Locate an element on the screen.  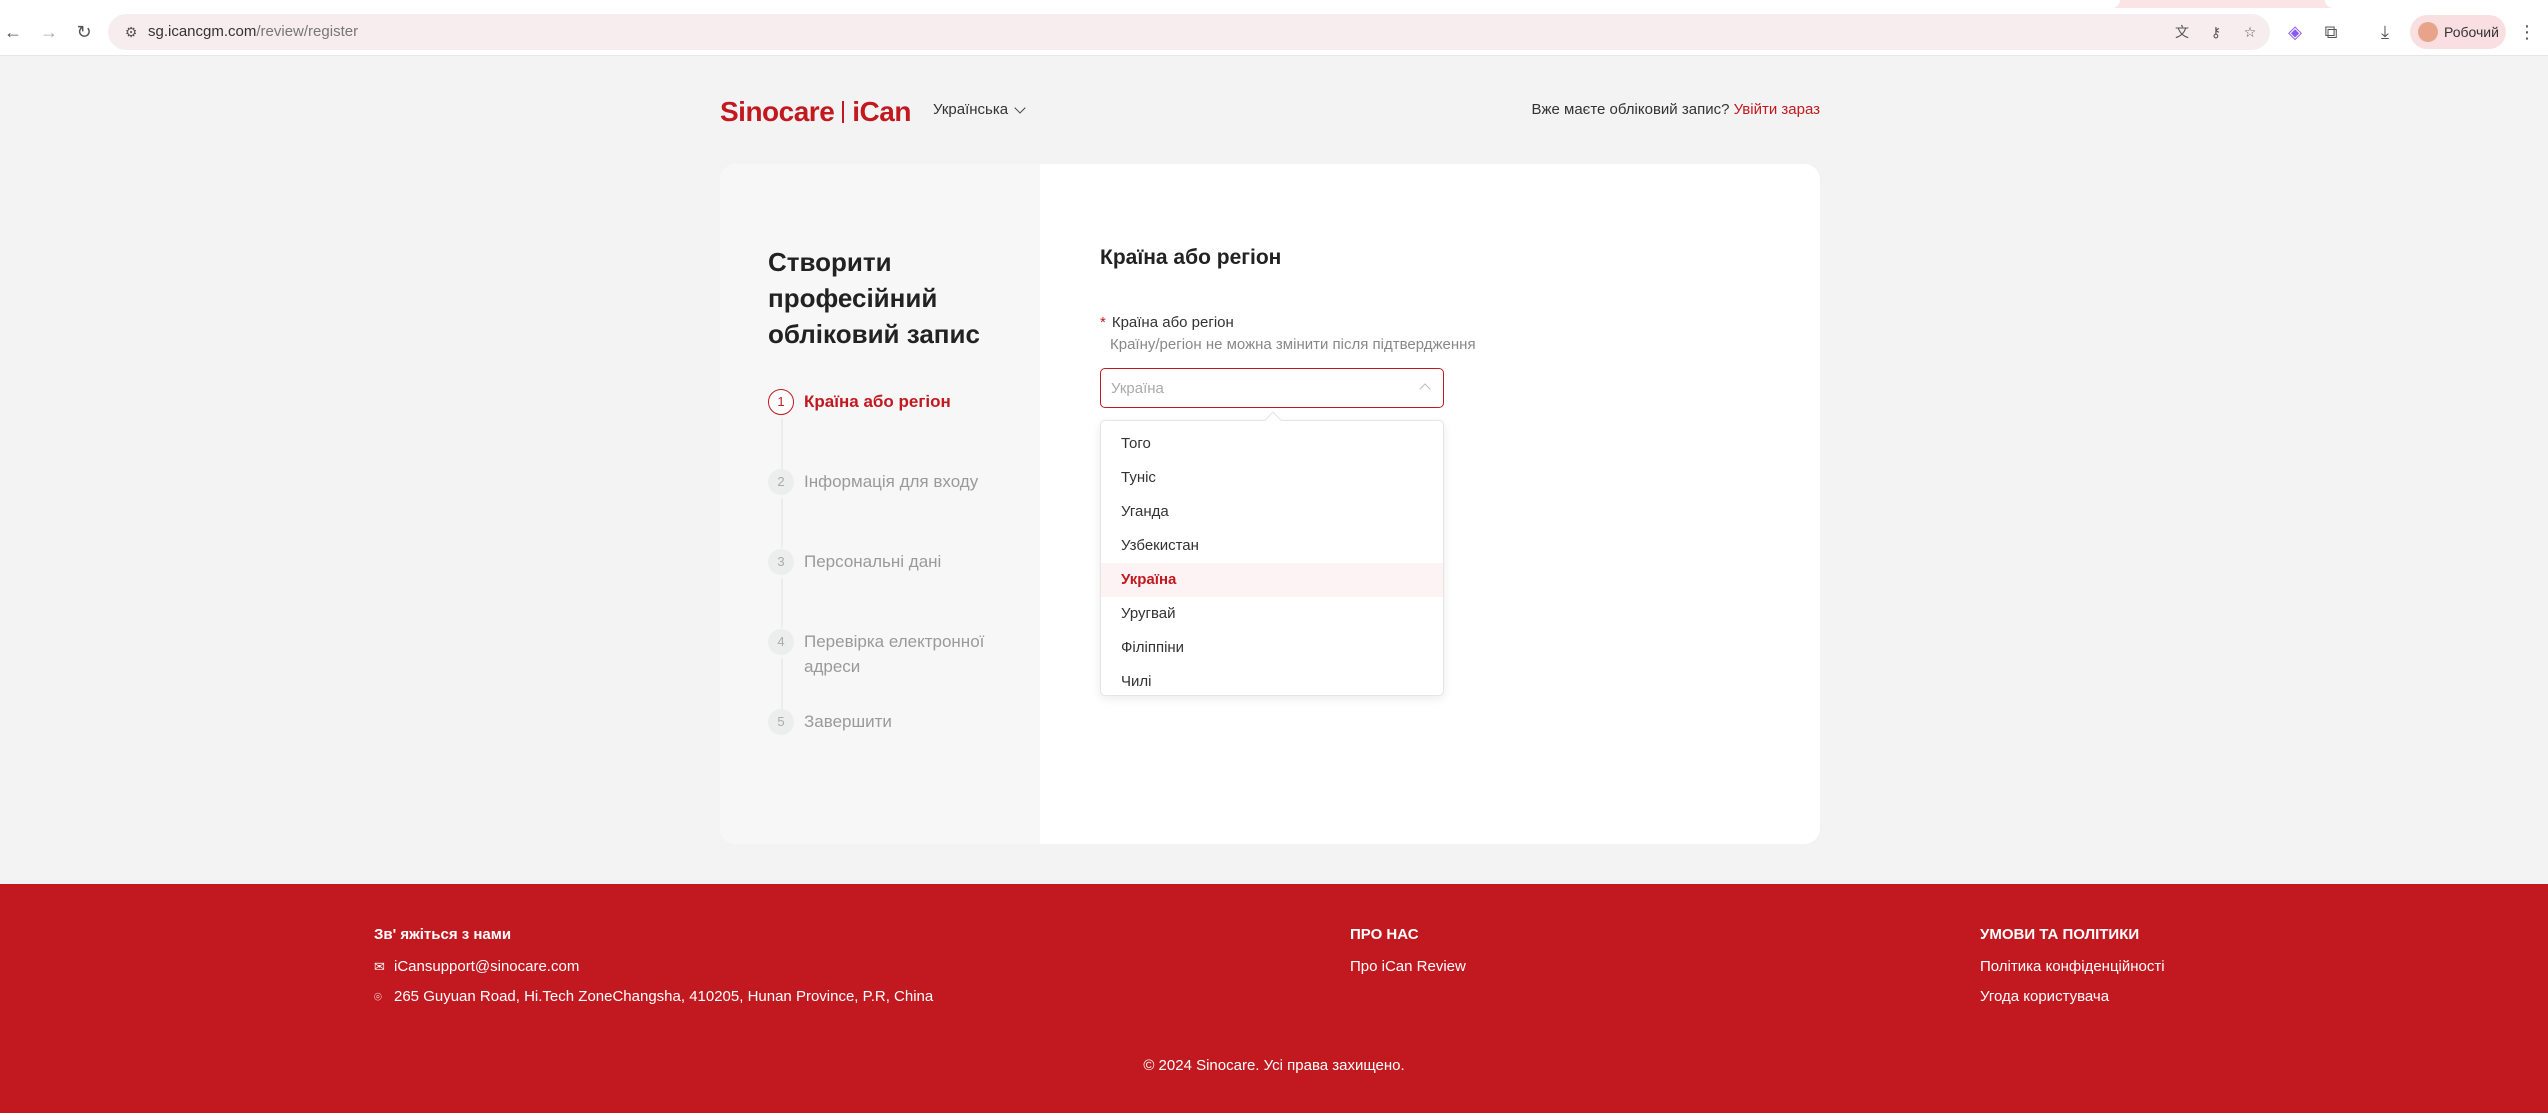
forward-icon: → is located at coordinates (49, 32).